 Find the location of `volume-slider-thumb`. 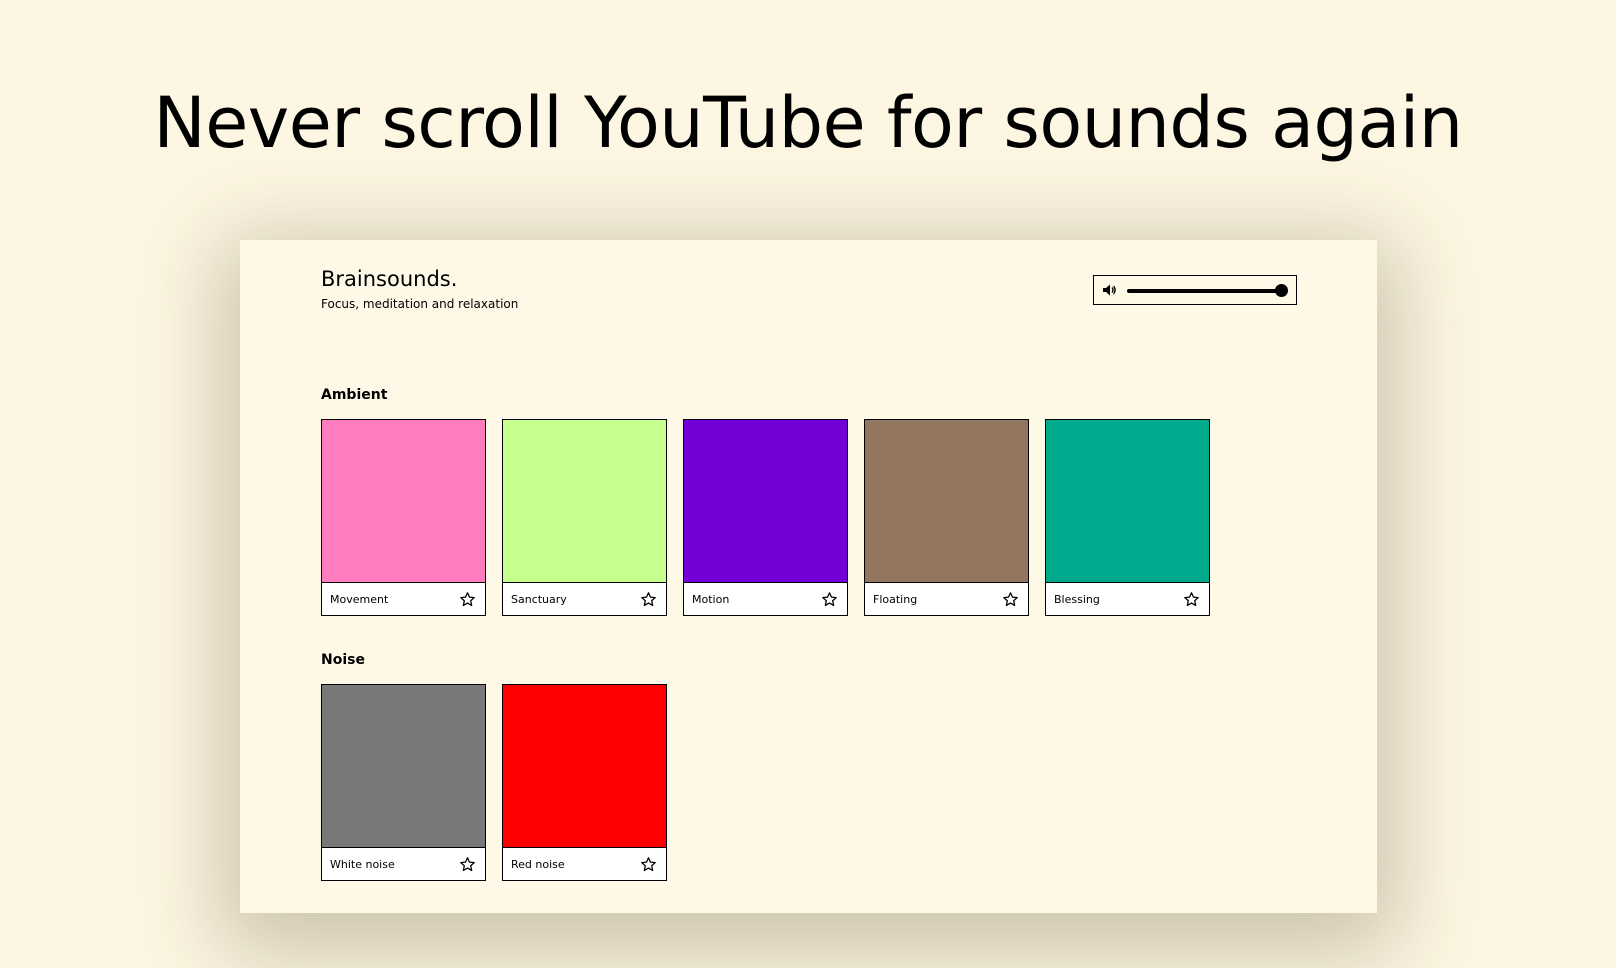

volume-slider-thumb is located at coordinates (1281, 290).